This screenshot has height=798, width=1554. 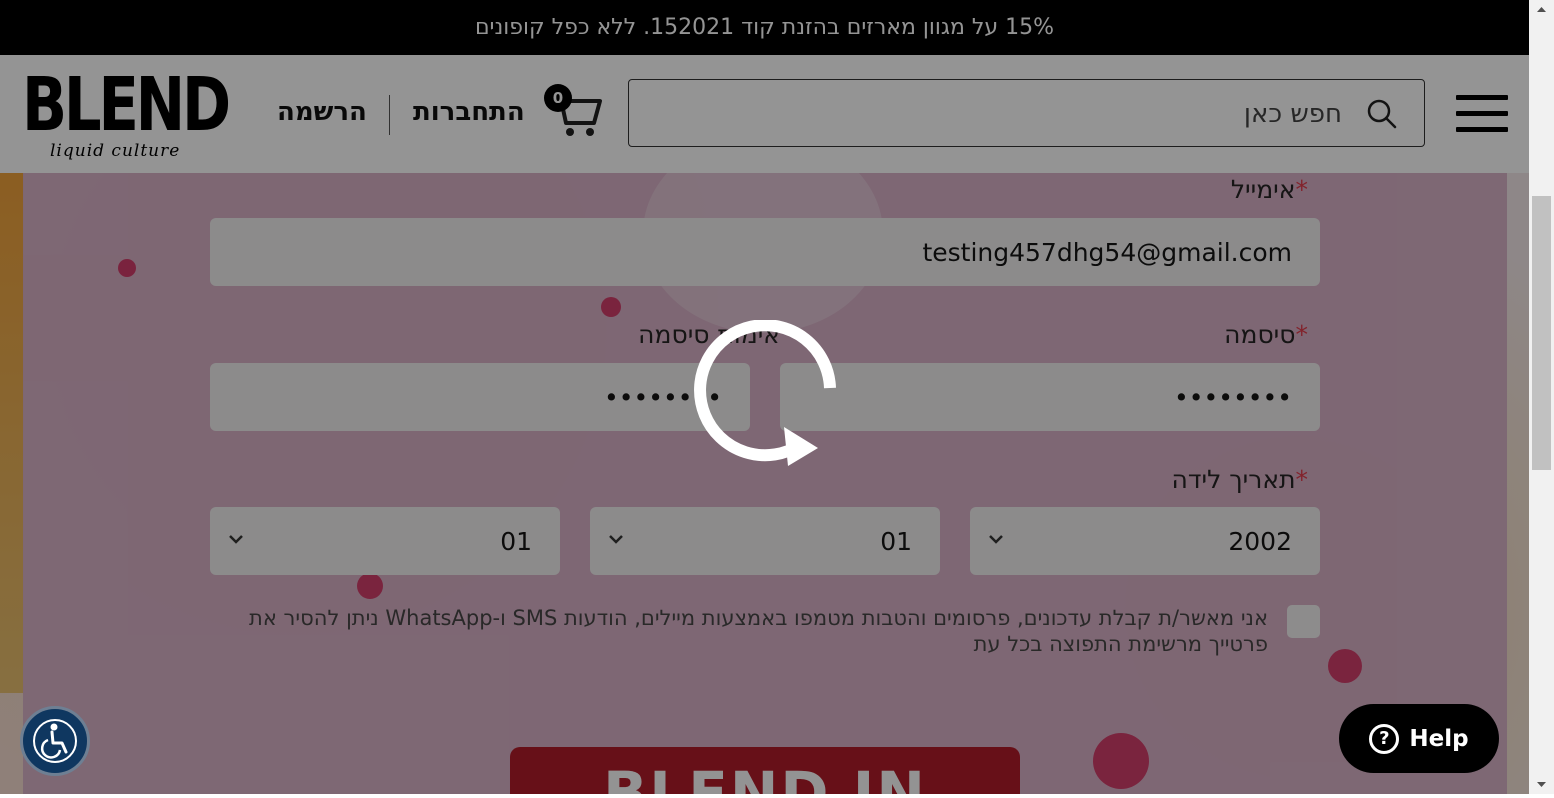 I want to click on scroll-thumb, so click(x=1541, y=333).